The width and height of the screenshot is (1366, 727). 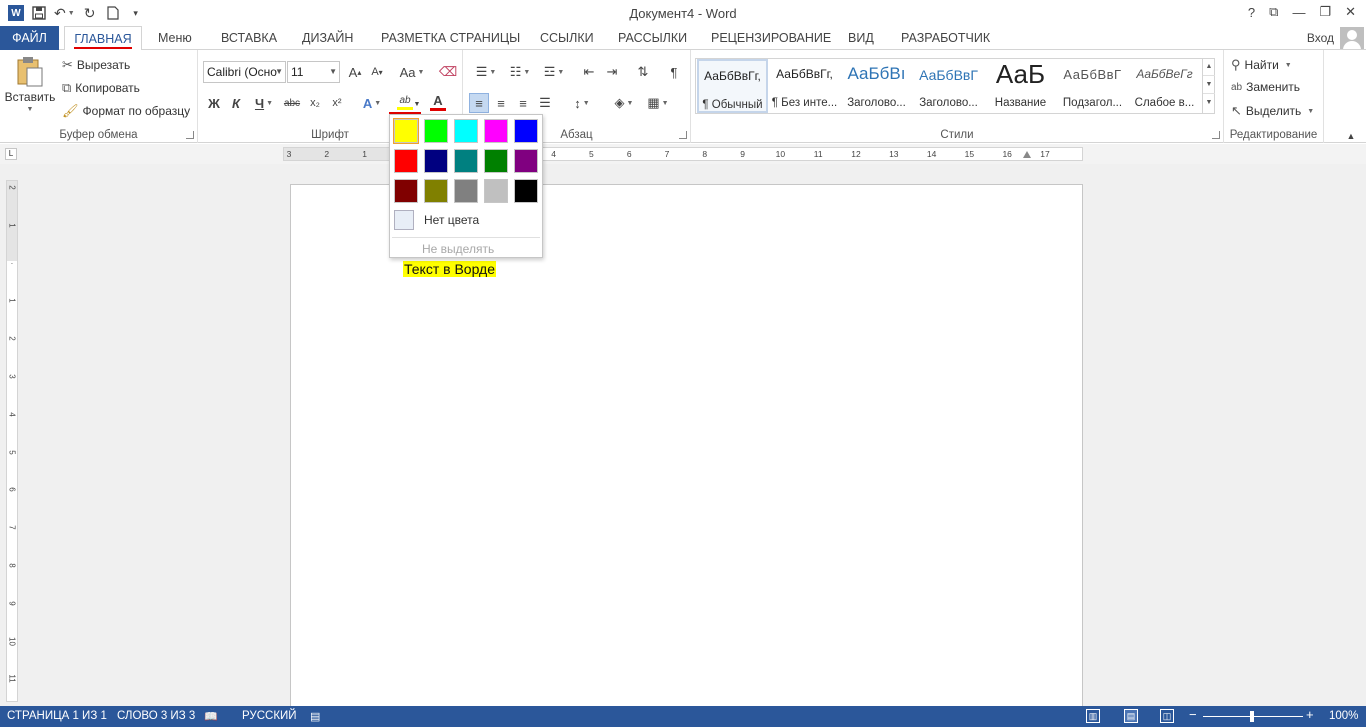 What do you see at coordinates (554, 72) in the screenshot?
I see `multilevel-list-button: ☲ ▼` at bounding box center [554, 72].